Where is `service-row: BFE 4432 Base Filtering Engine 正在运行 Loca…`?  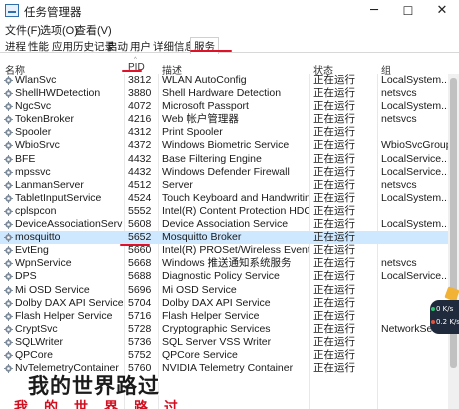
service-row: BFE 4432 Base Filtering Engine 正在运行 Loca… is located at coordinates (229, 159).